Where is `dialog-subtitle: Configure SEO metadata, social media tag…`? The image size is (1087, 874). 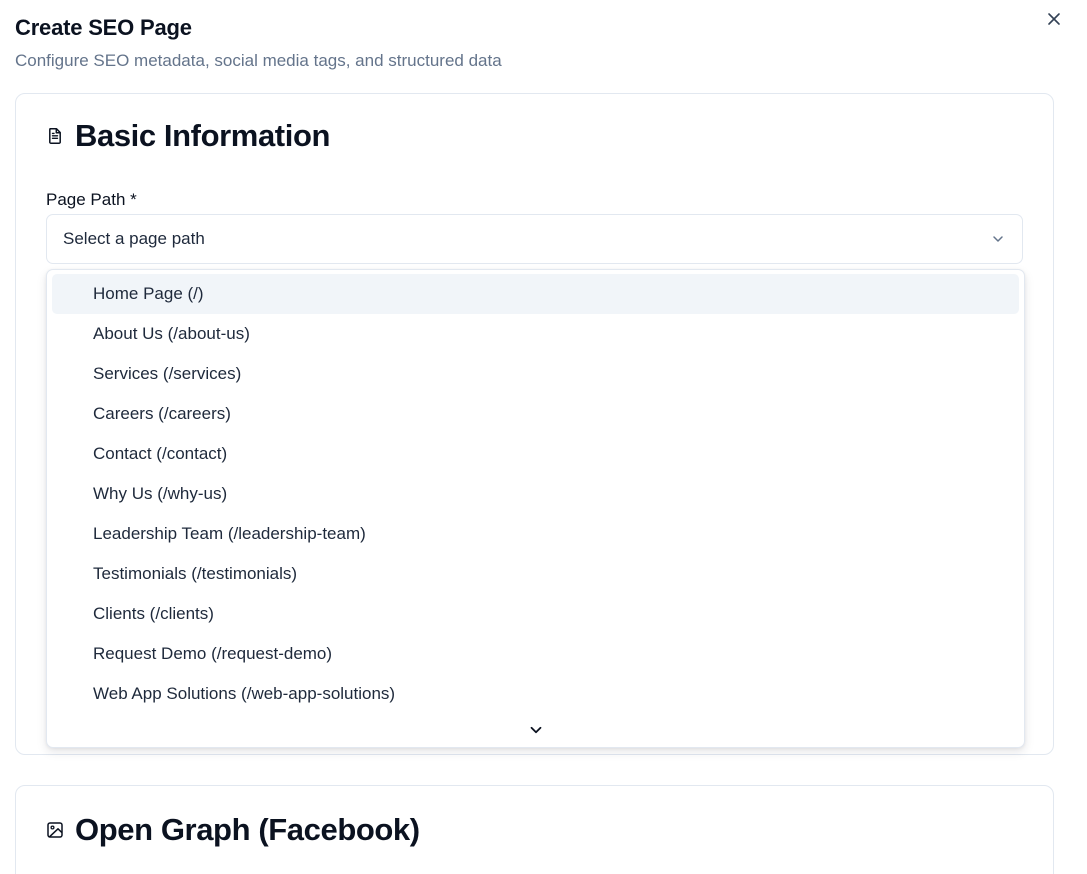 dialog-subtitle: Configure SEO metadata, social media tag… is located at coordinates (258, 60).